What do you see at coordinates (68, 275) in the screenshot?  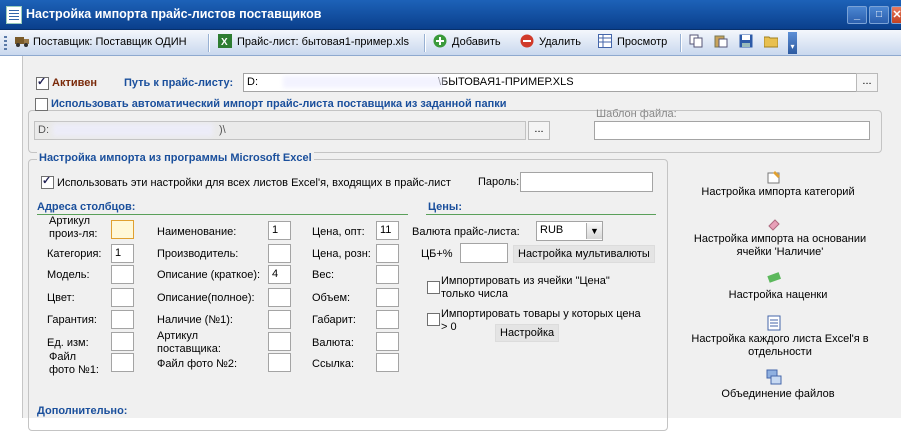 I see `field-label-model: Модель:` at bounding box center [68, 275].